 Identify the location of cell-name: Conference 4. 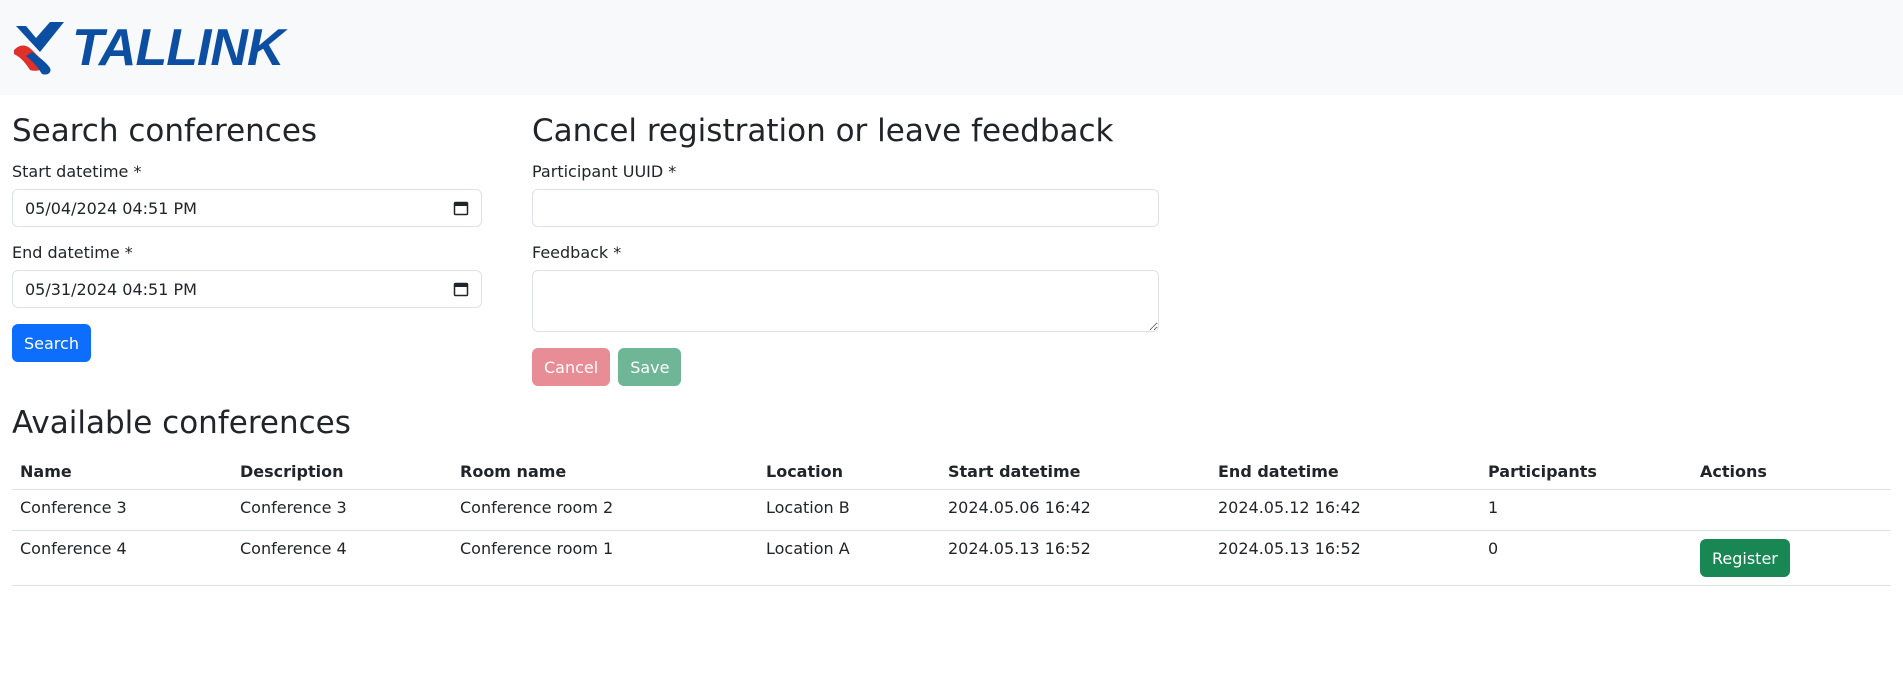
(122, 558).